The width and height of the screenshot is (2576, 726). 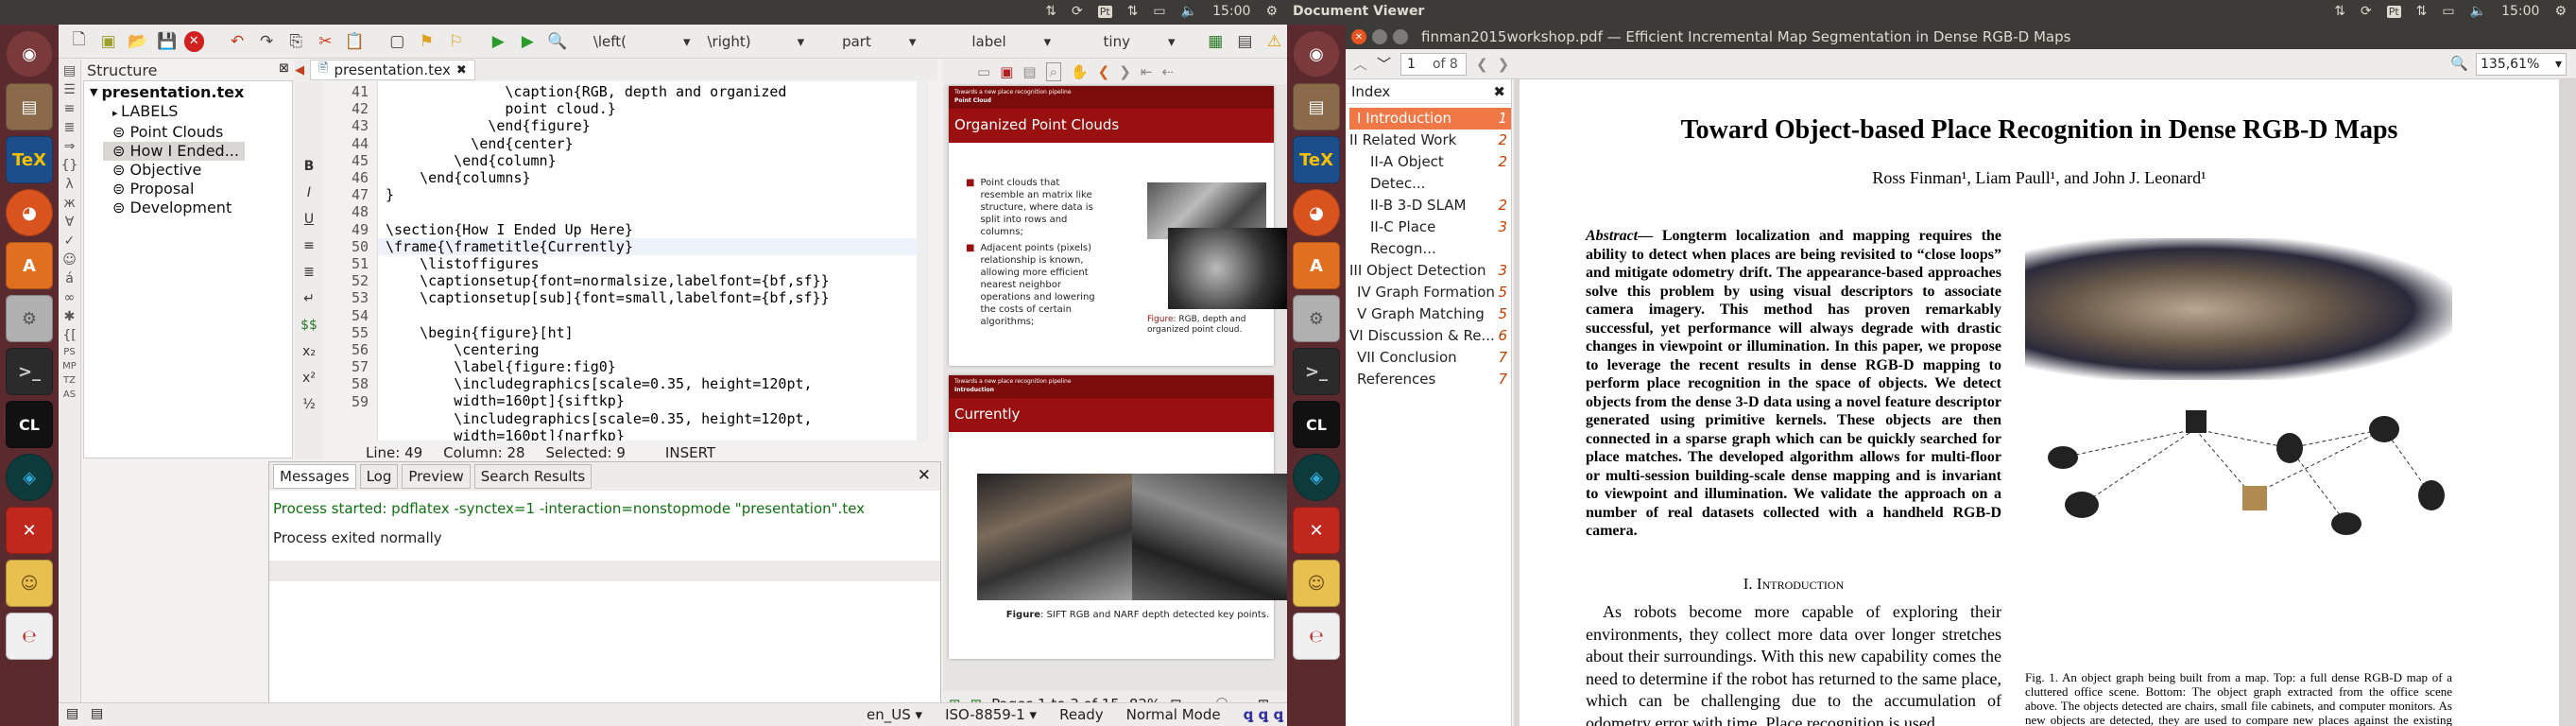 What do you see at coordinates (1430, 173) in the screenshot?
I see `index-item: II-A Object Detec... 2` at bounding box center [1430, 173].